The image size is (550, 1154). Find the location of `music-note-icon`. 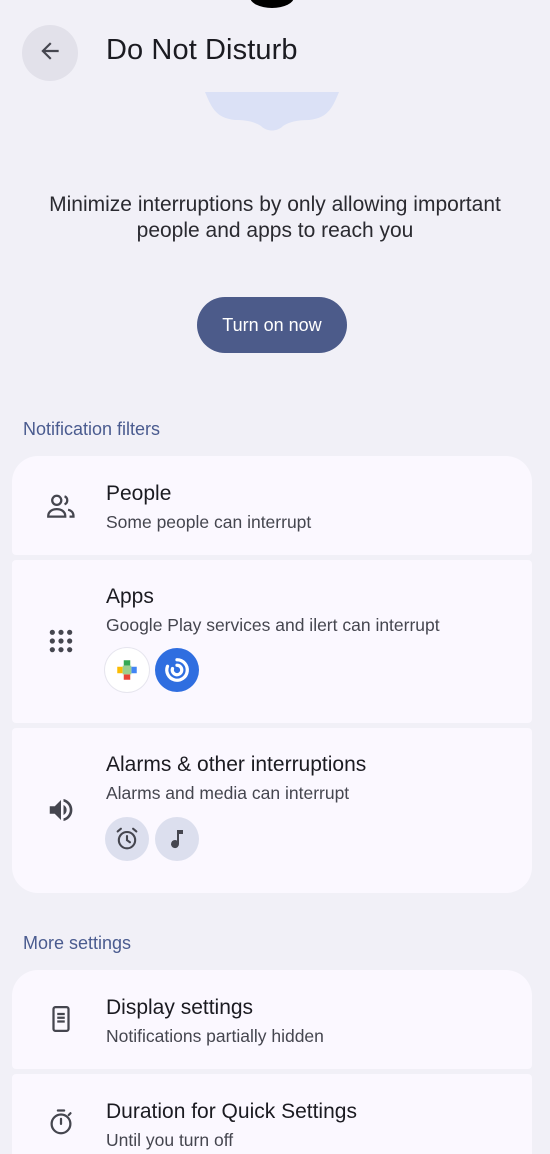

music-note-icon is located at coordinates (177, 839).